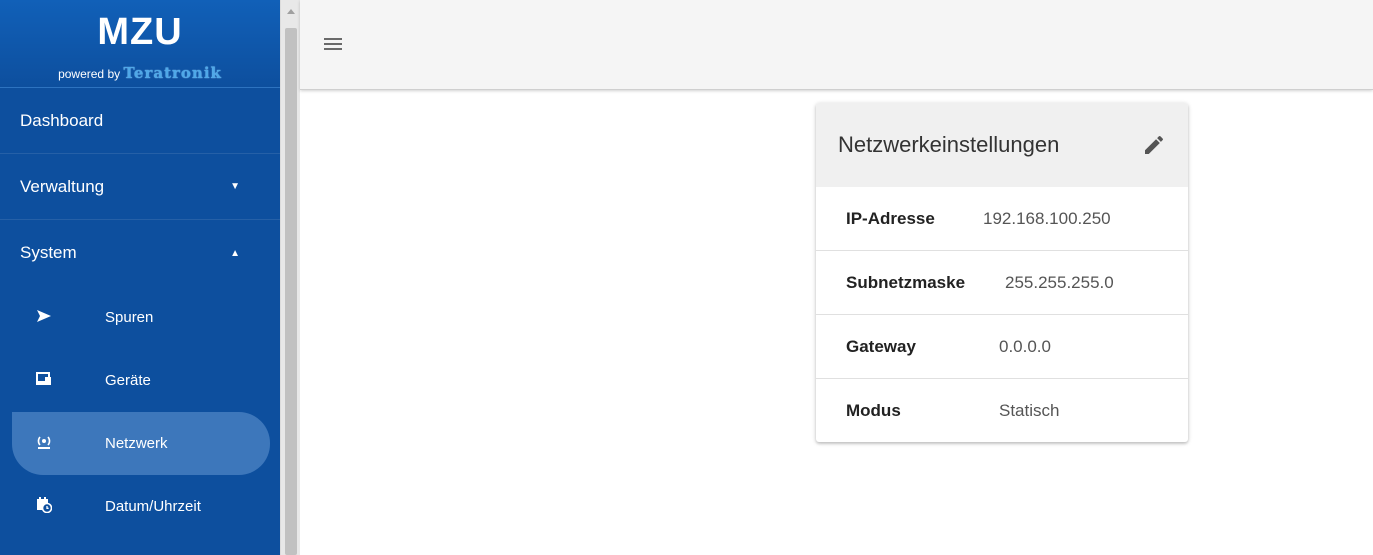 This screenshot has height=555, width=1373. Describe the element at coordinates (1047, 218) in the screenshot. I see `row-value: 192.168.100.250` at that location.